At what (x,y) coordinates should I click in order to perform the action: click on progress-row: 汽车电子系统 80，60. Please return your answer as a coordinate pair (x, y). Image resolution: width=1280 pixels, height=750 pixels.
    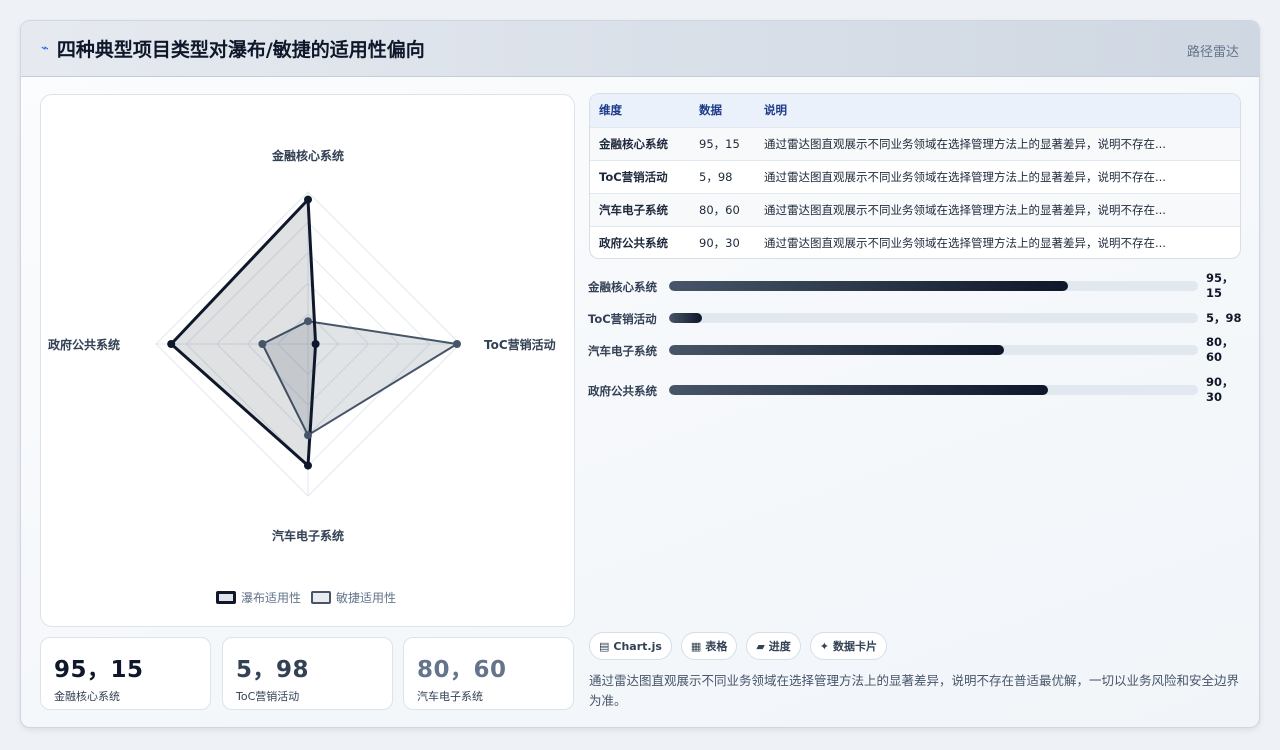
    Looking at the image, I should click on (918, 349).